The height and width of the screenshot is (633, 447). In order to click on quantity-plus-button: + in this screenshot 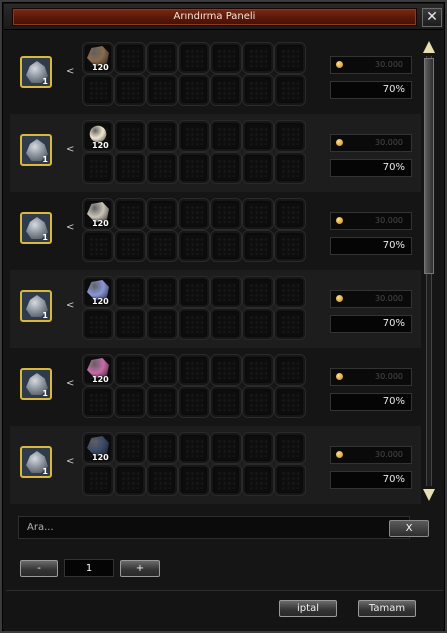, I will do `click(140, 568)`.